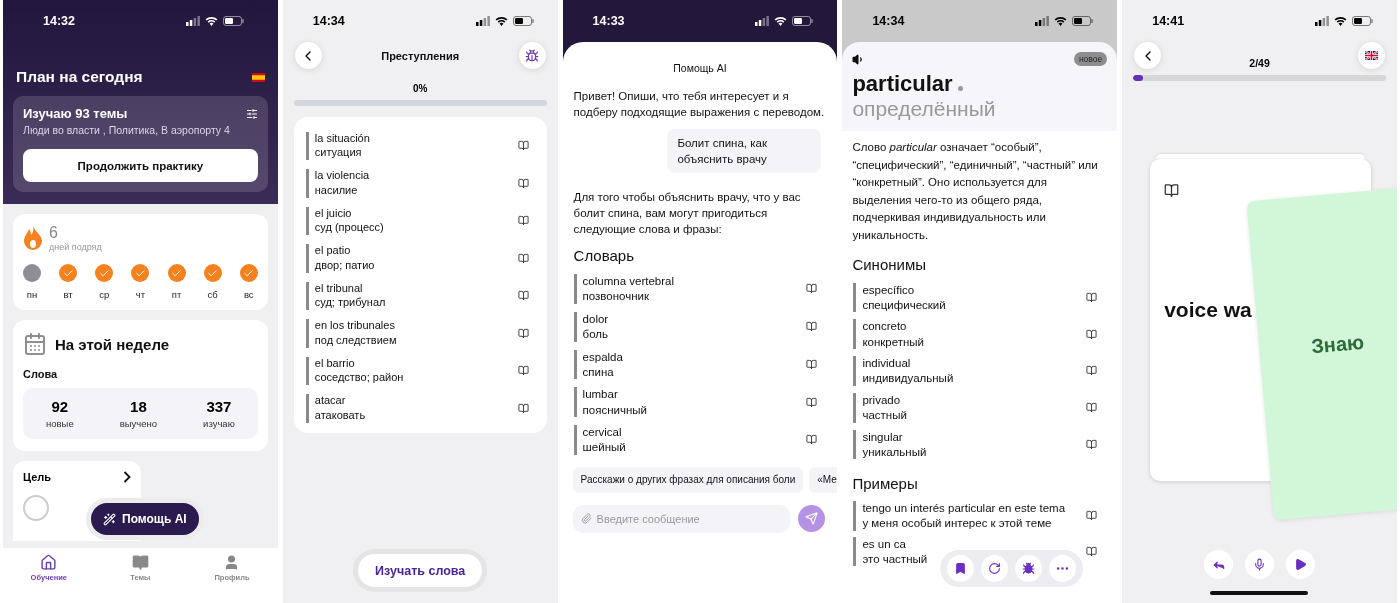  What do you see at coordinates (37, 477) in the screenshot?
I see `goal-title: Цель` at bounding box center [37, 477].